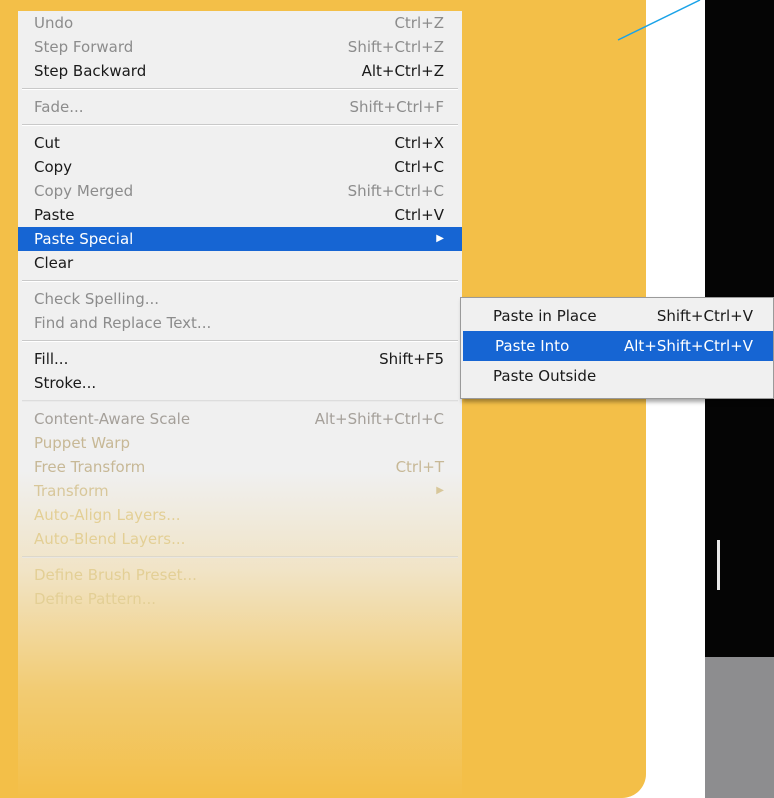 The width and height of the screenshot is (774, 798). What do you see at coordinates (90, 467) in the screenshot?
I see `menu-item-label: Free Transform` at bounding box center [90, 467].